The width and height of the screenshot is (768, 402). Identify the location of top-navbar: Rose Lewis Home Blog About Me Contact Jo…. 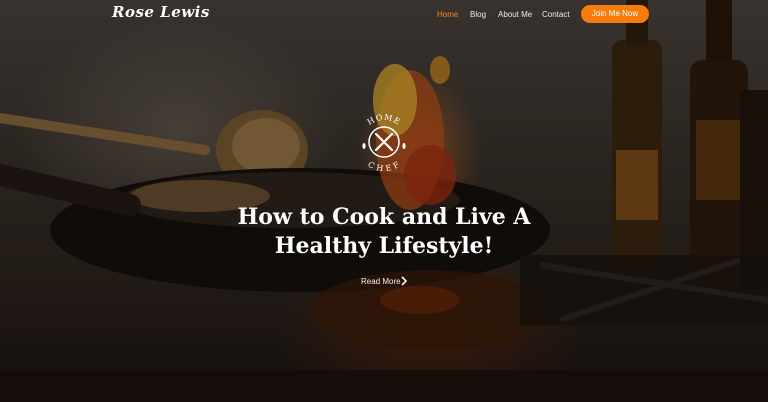
(384, 14).